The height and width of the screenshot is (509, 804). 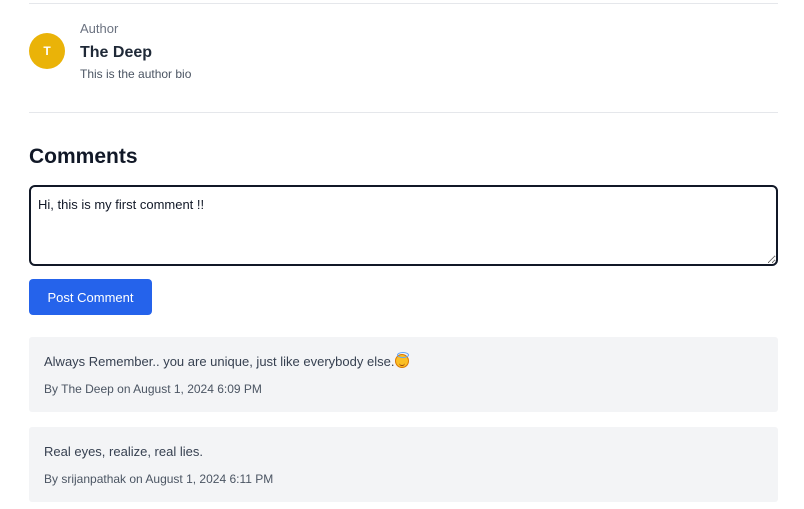 I want to click on comment-input, so click(x=403, y=225).